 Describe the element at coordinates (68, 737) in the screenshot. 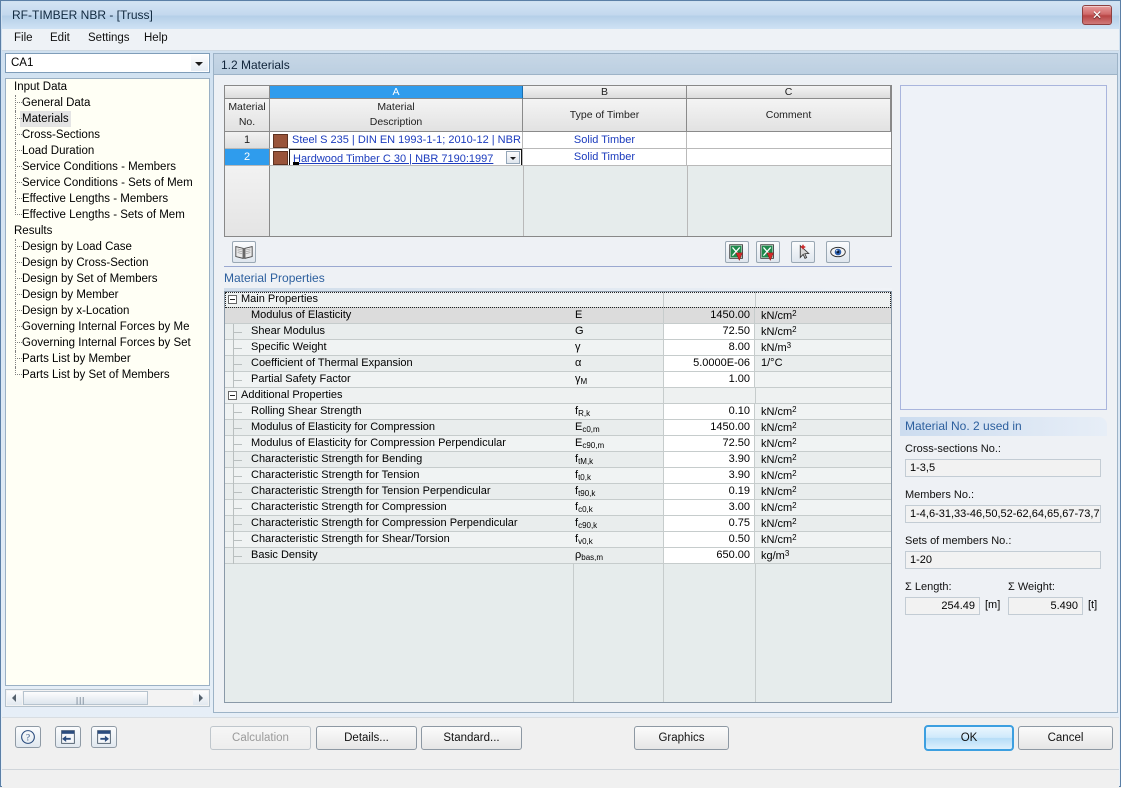

I see `previous-button` at that location.